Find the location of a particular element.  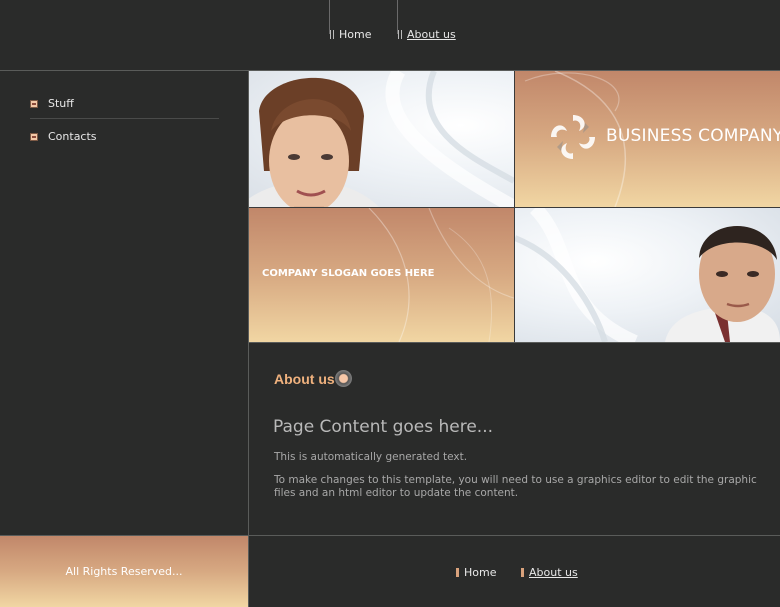

circle-bullet-icon is located at coordinates (343, 378).